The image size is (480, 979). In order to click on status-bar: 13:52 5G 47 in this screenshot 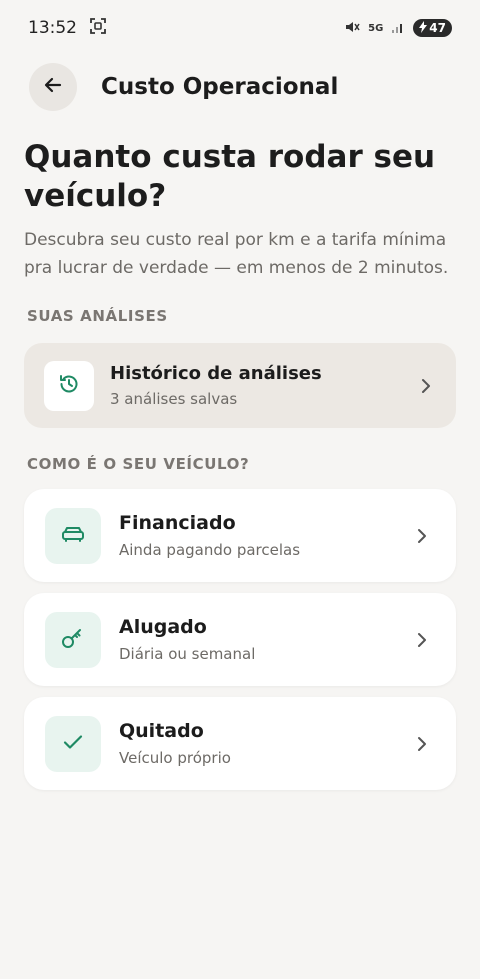, I will do `click(240, 28)`.